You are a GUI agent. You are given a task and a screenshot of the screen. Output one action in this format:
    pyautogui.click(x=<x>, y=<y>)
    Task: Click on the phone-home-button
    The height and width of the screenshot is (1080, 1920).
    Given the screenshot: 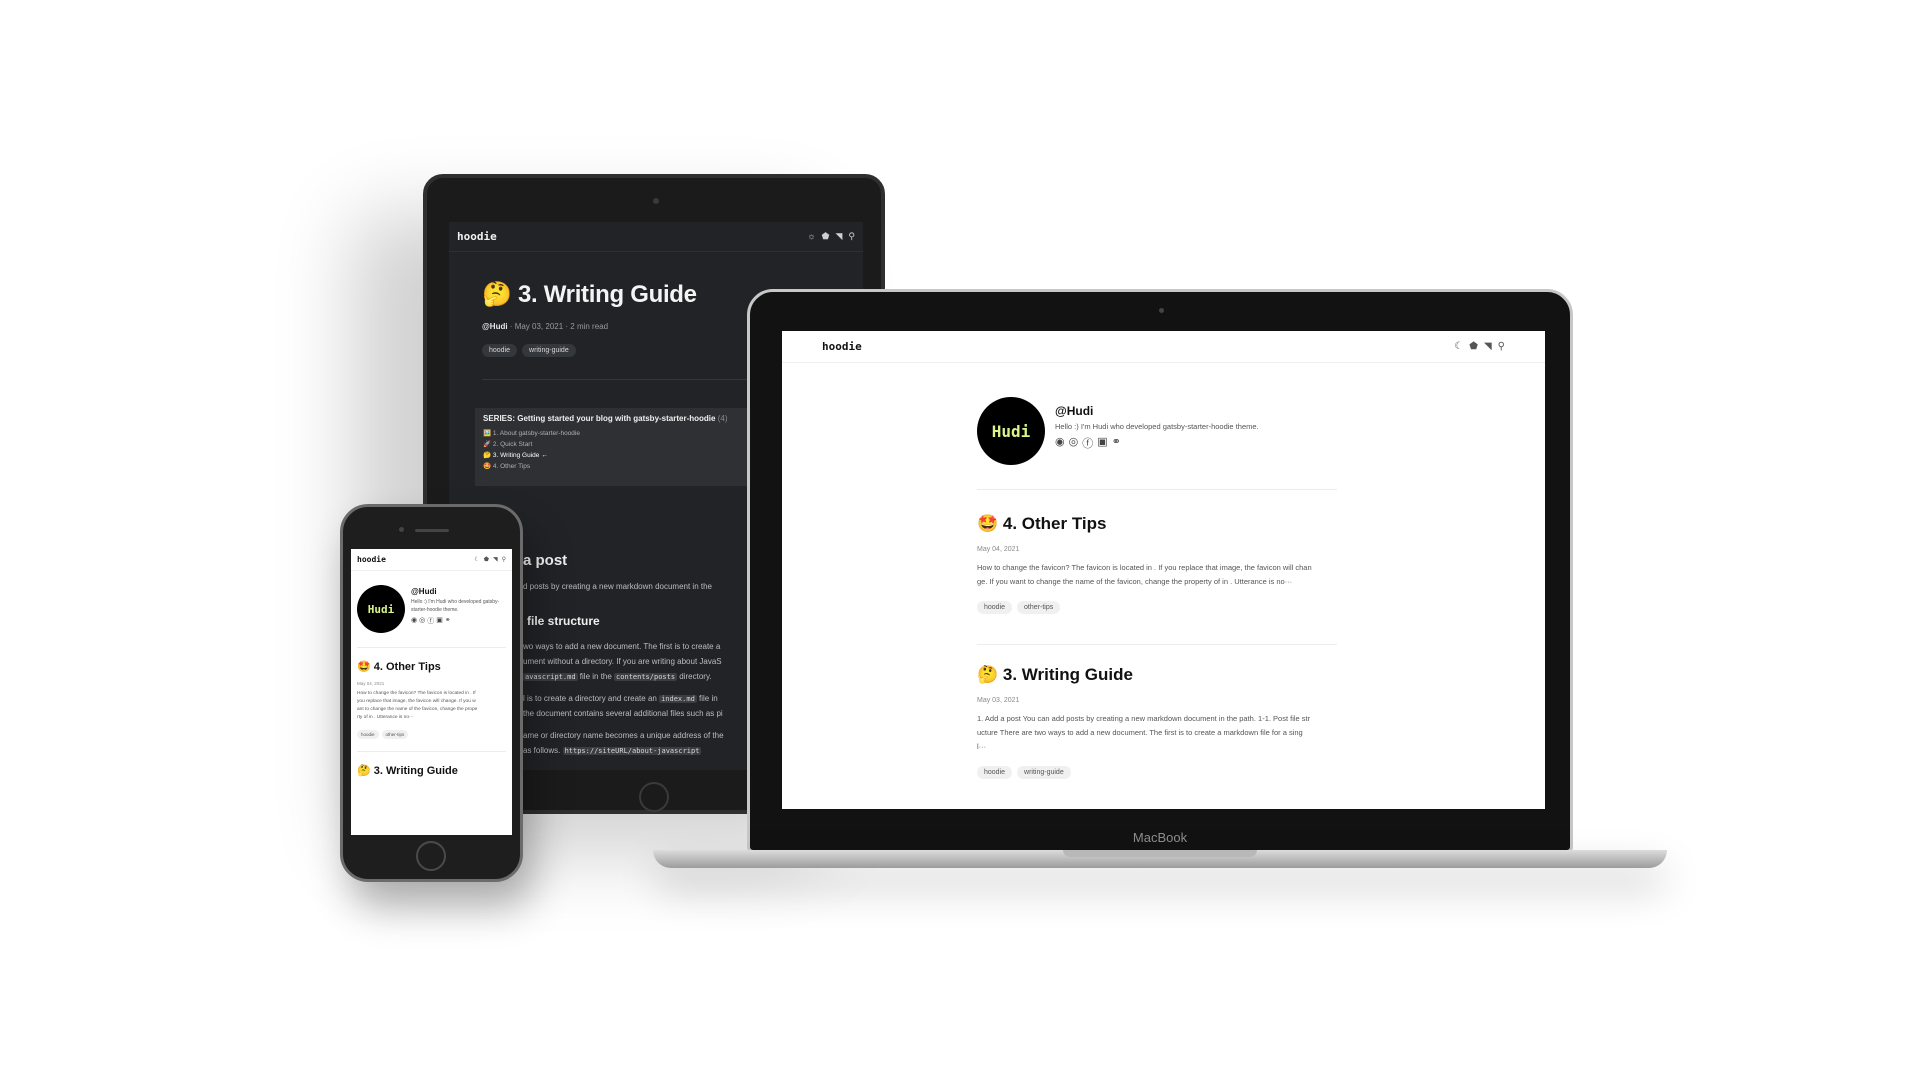 What is the action you would take?
    pyautogui.click(x=431, y=856)
    